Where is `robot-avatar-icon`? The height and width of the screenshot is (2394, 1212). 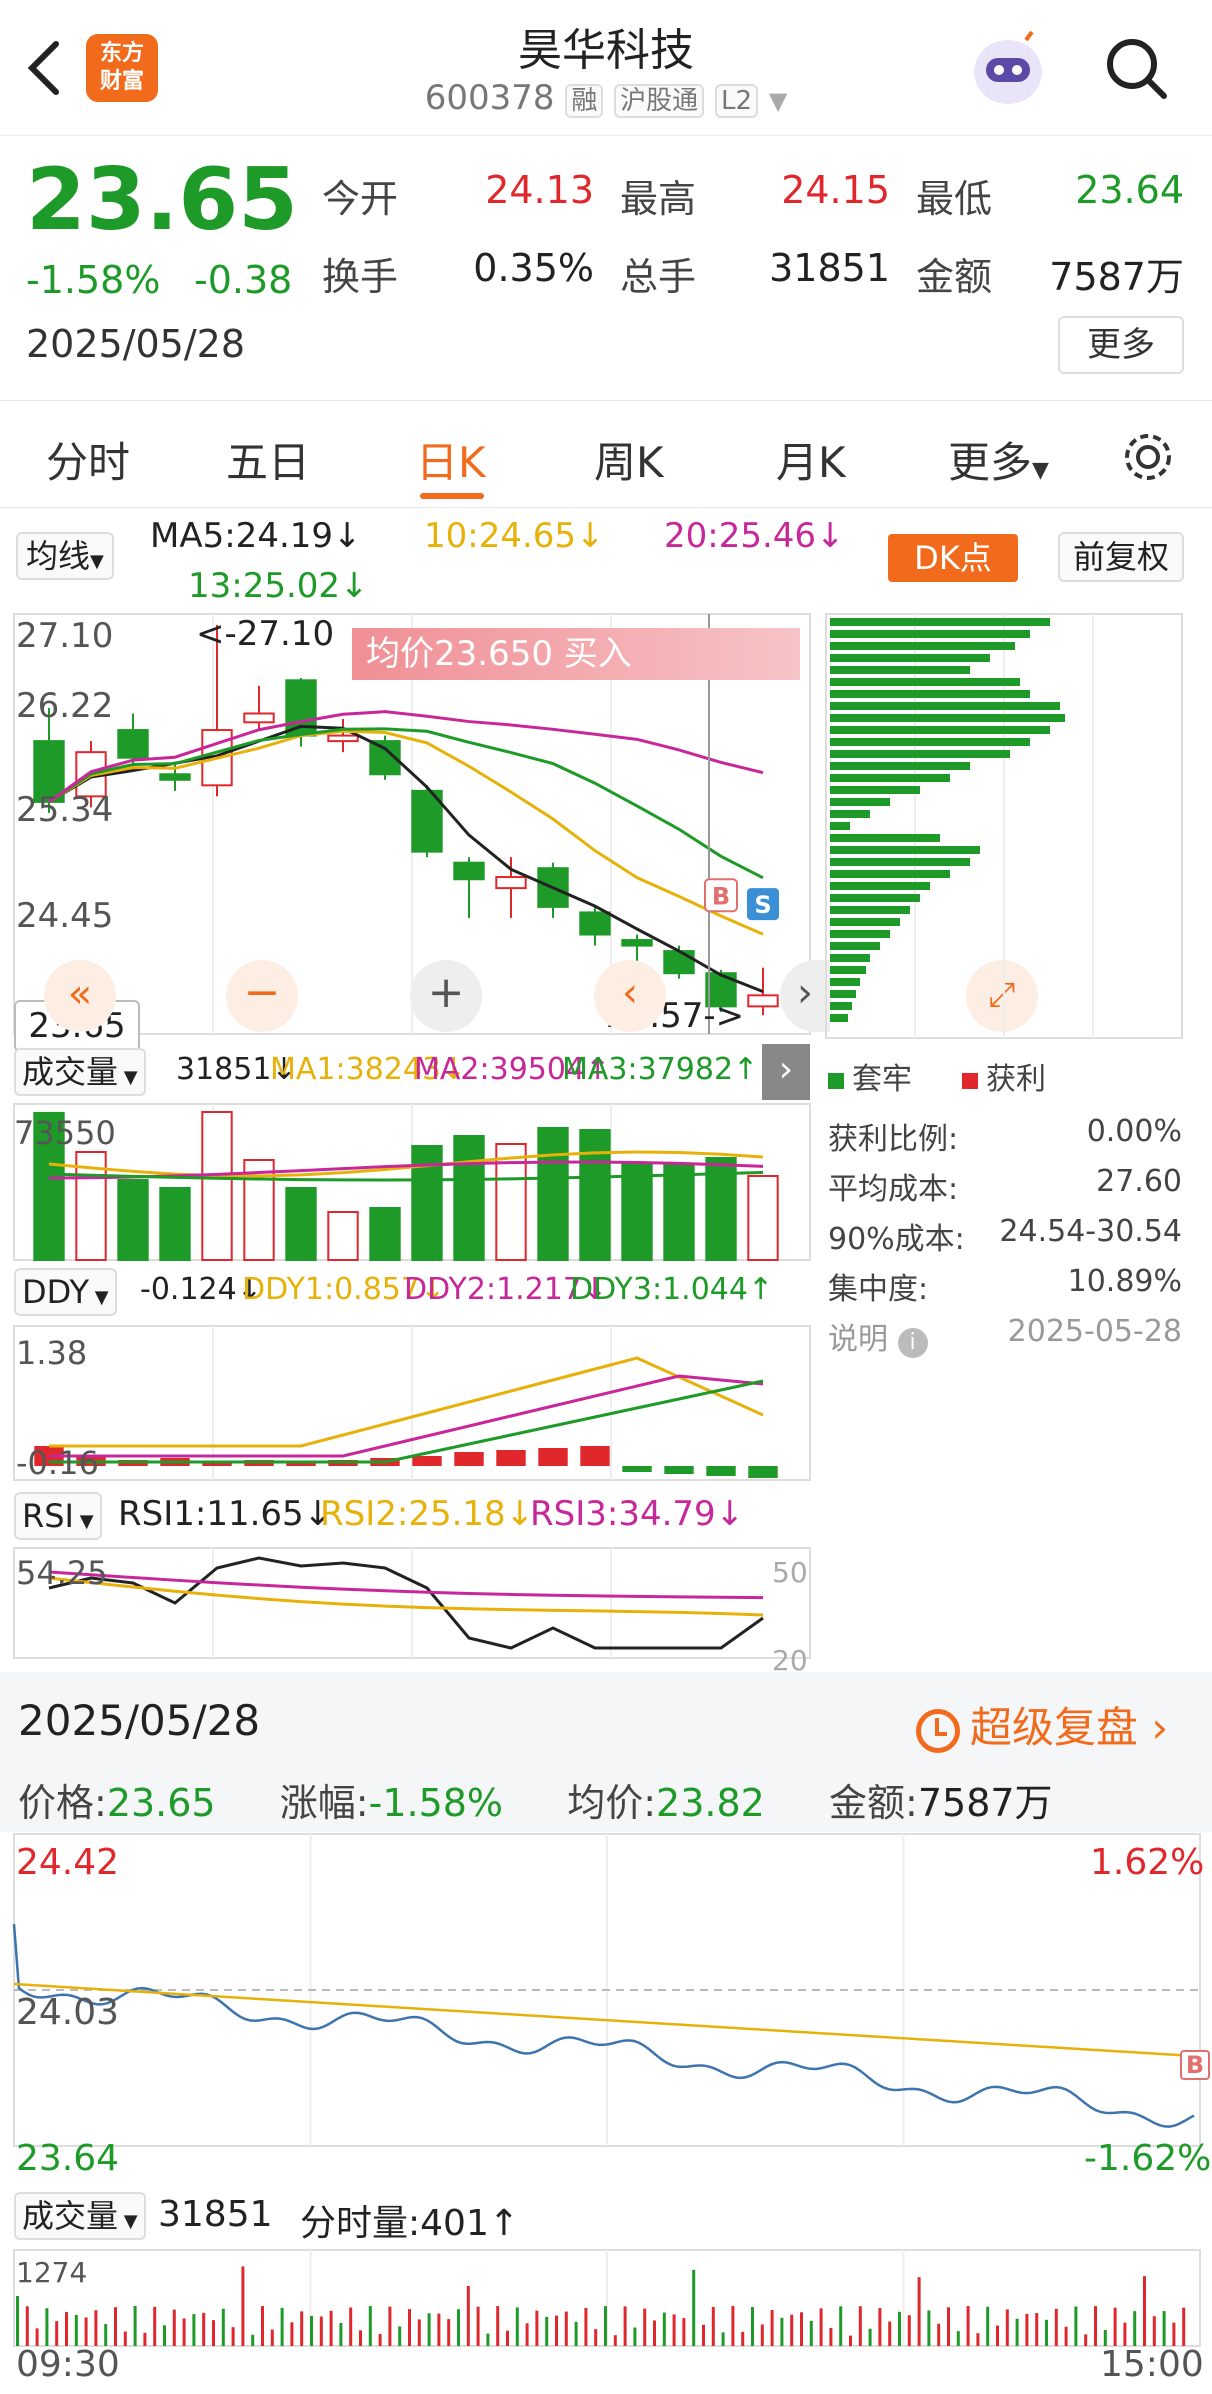 robot-avatar-icon is located at coordinates (1008, 70).